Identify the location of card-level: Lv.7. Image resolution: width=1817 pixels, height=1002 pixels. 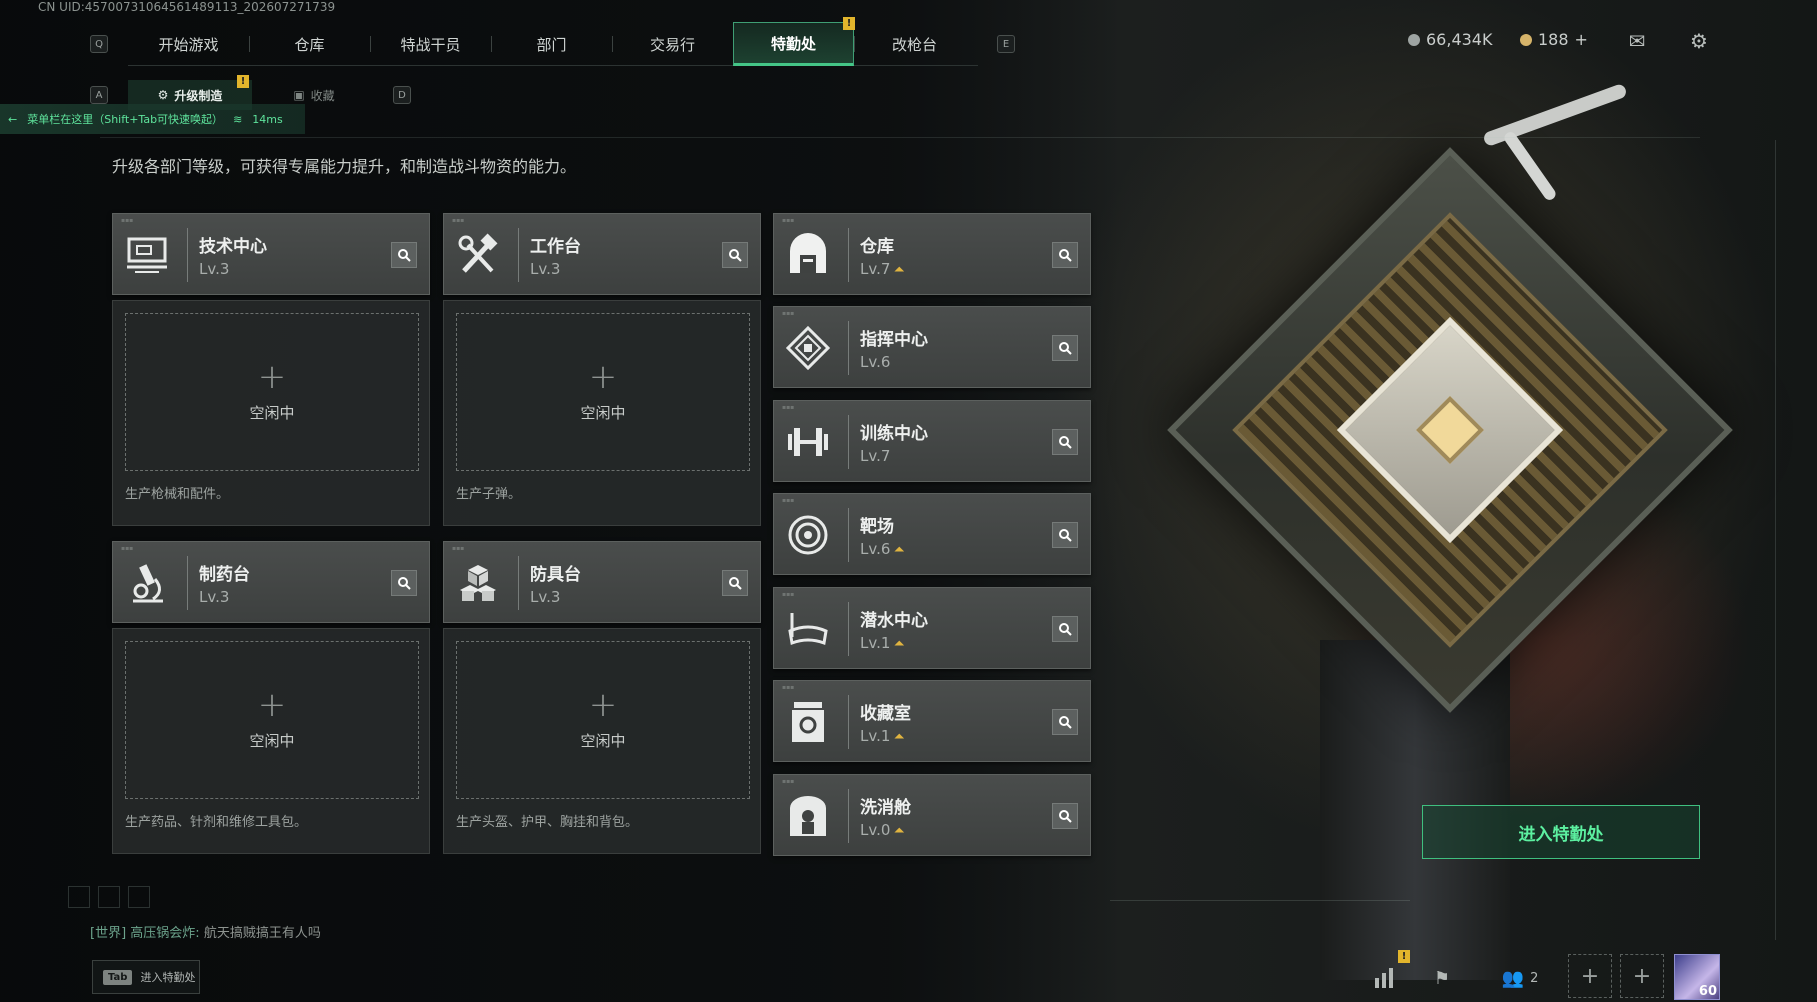
(875, 456).